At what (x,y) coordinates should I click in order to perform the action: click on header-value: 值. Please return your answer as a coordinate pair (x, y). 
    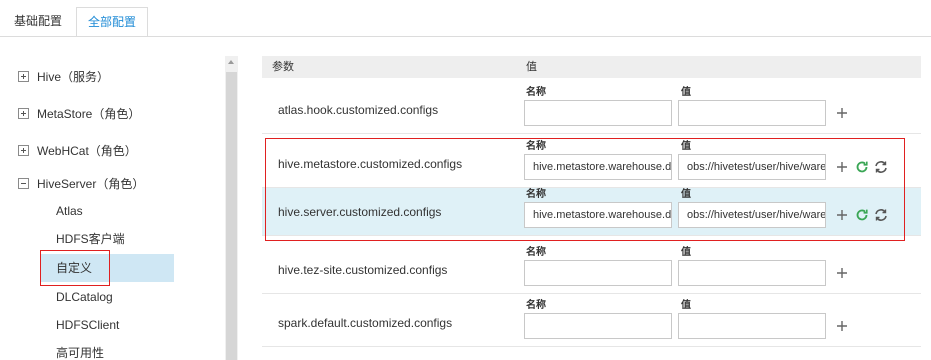
    Looking at the image, I should click on (531, 67).